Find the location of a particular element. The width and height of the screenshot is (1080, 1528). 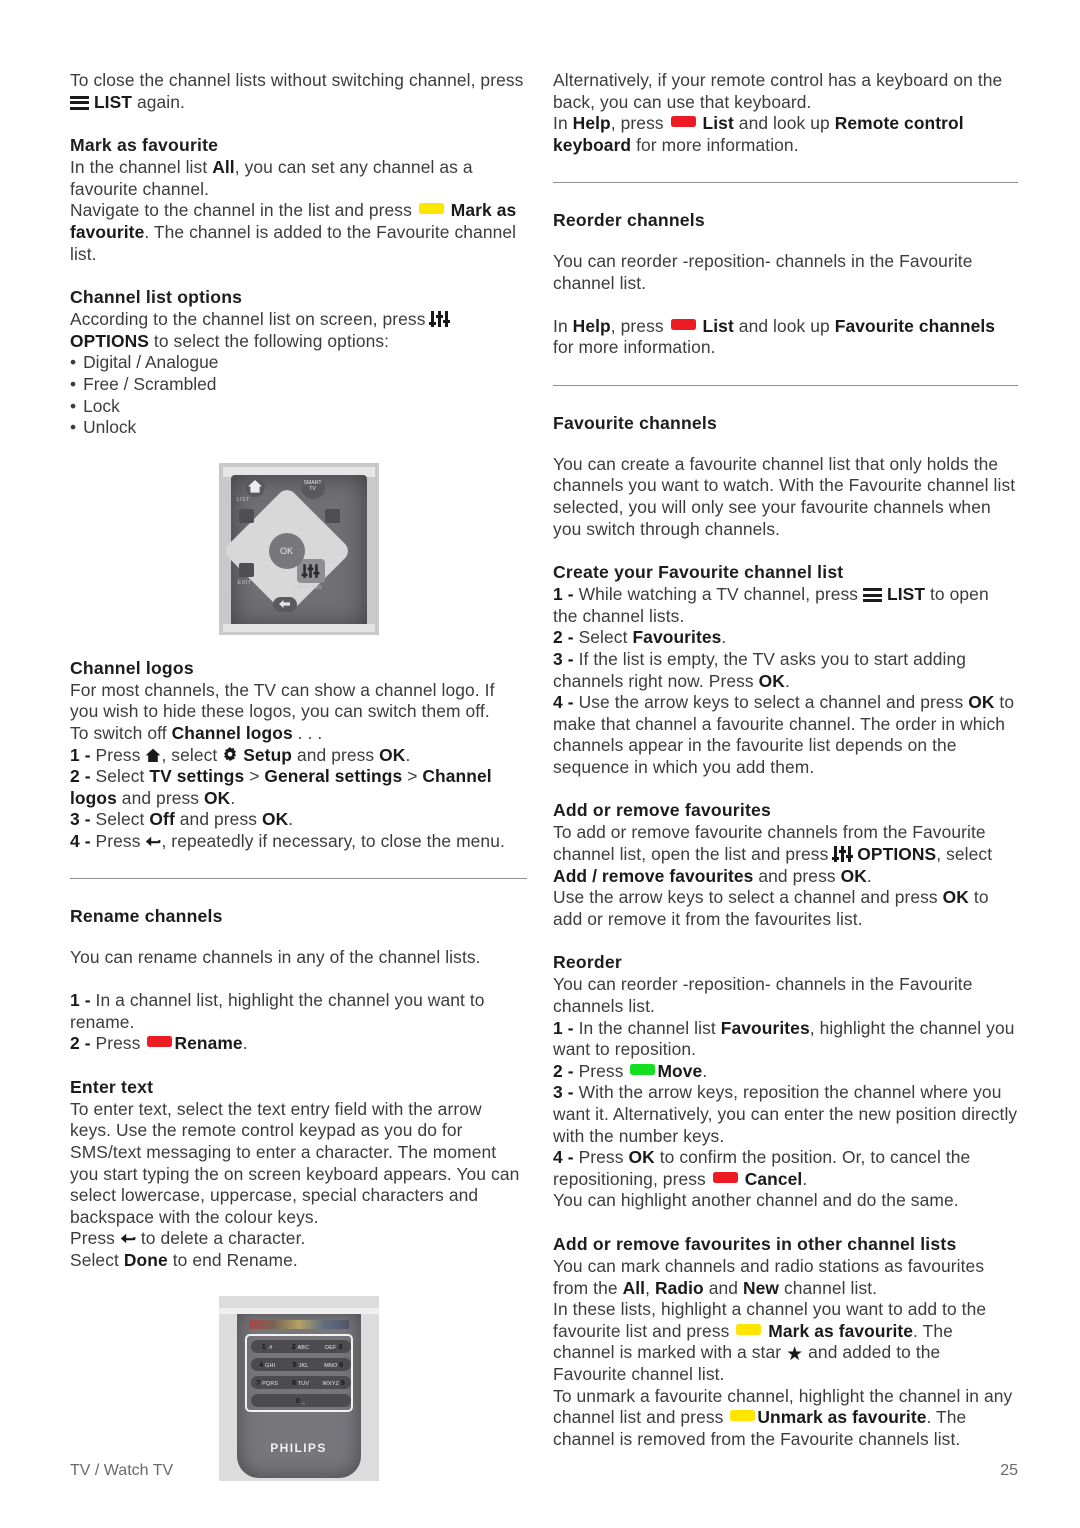

favourite-channels-topic: Favourite channels is located at coordinates (915, 325).